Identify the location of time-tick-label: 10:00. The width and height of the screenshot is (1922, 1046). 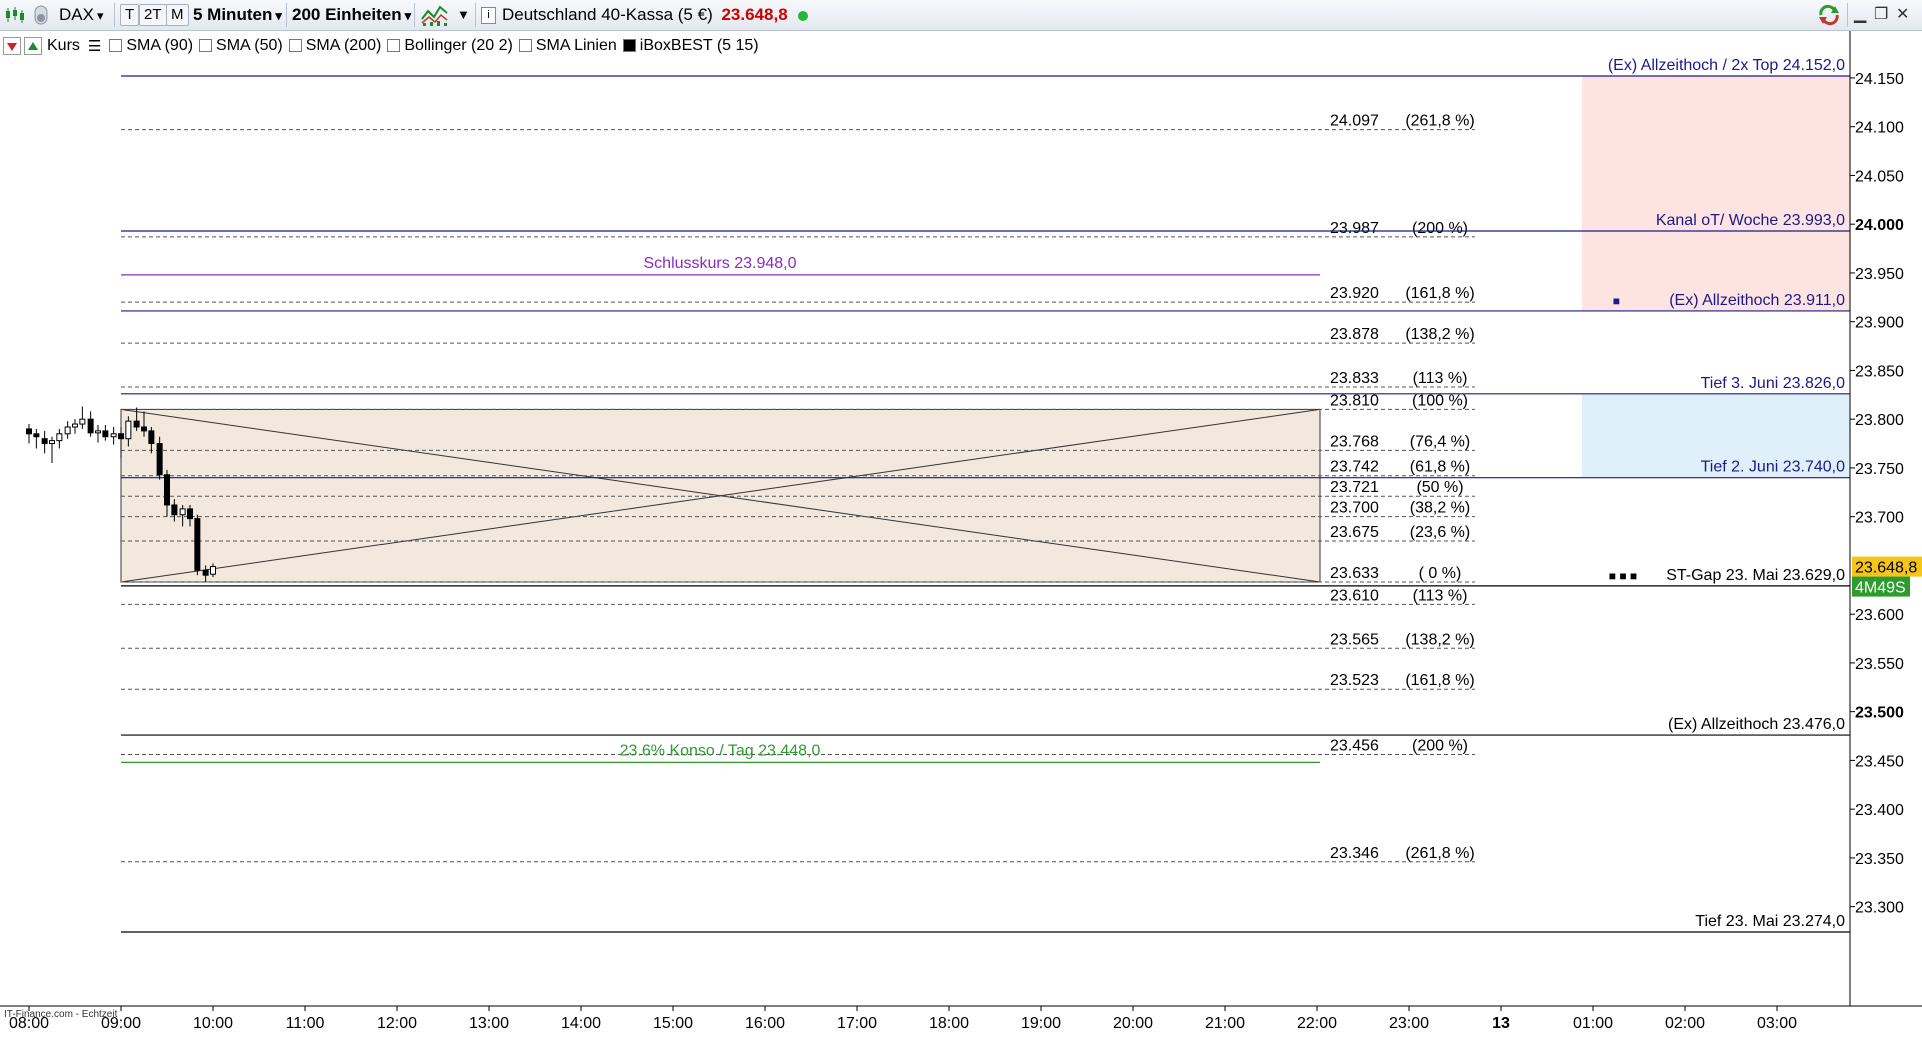
(213, 1023).